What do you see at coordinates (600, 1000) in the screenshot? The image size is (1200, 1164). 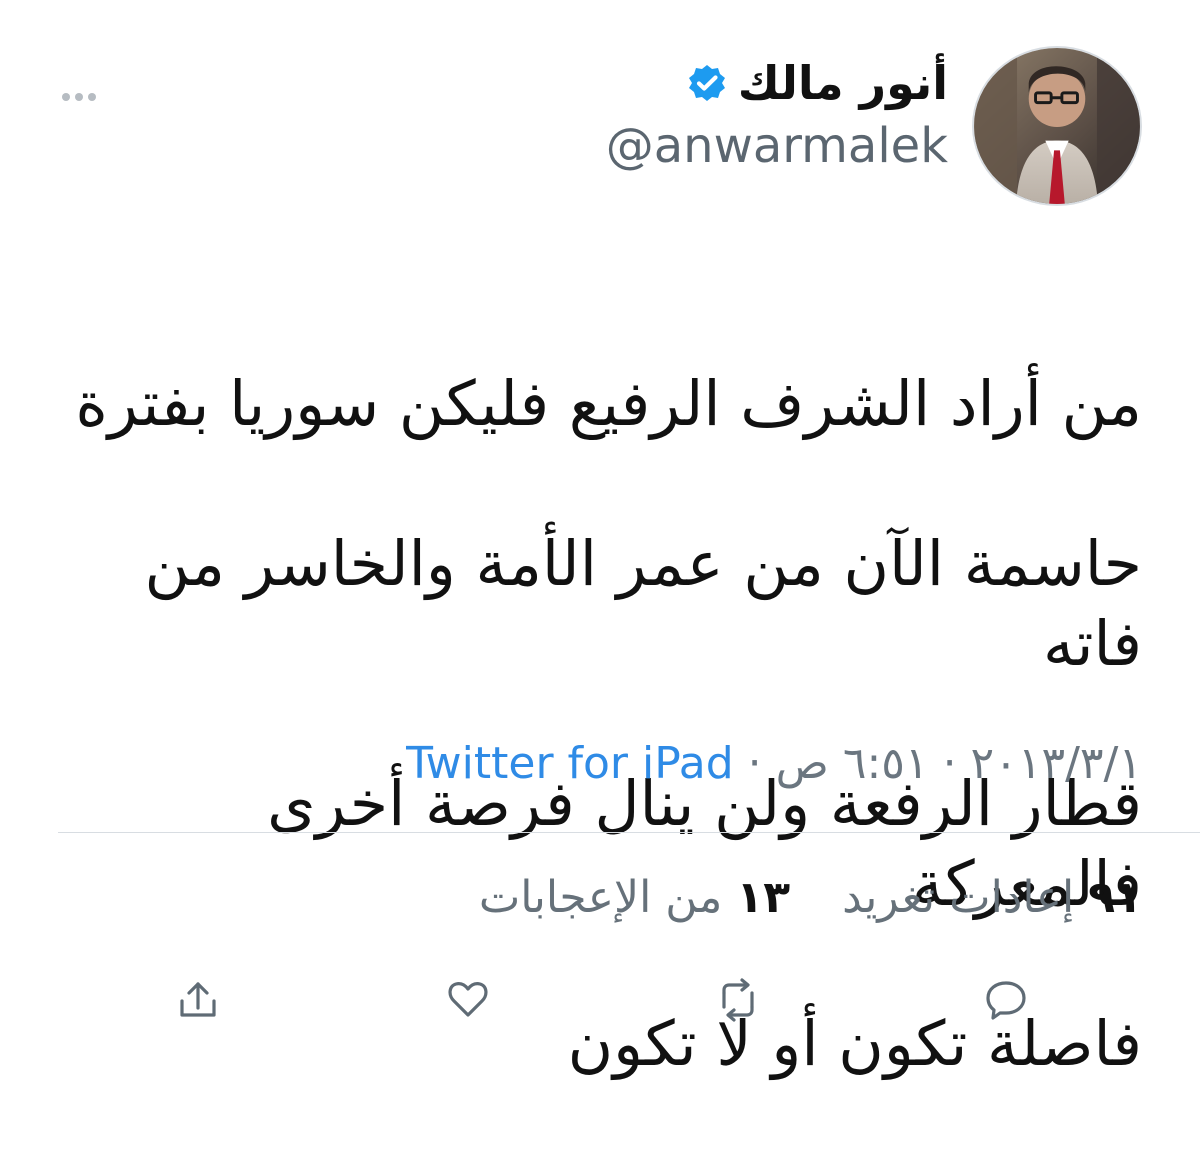 I see `tweet-actions` at bounding box center [600, 1000].